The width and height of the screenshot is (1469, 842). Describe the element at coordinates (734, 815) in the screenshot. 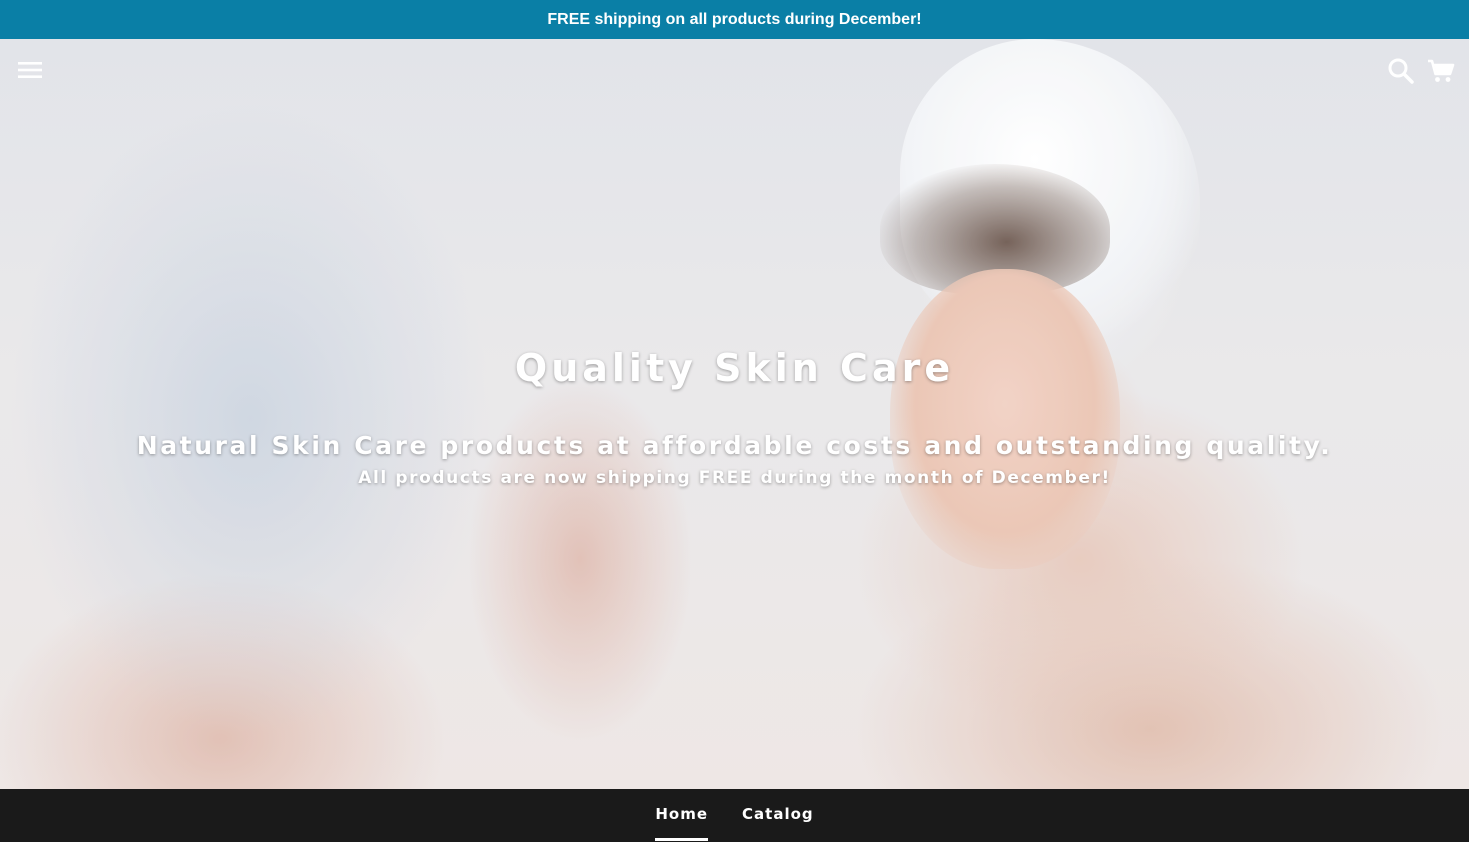

I see `main-navigation: Home Catalog` at that location.